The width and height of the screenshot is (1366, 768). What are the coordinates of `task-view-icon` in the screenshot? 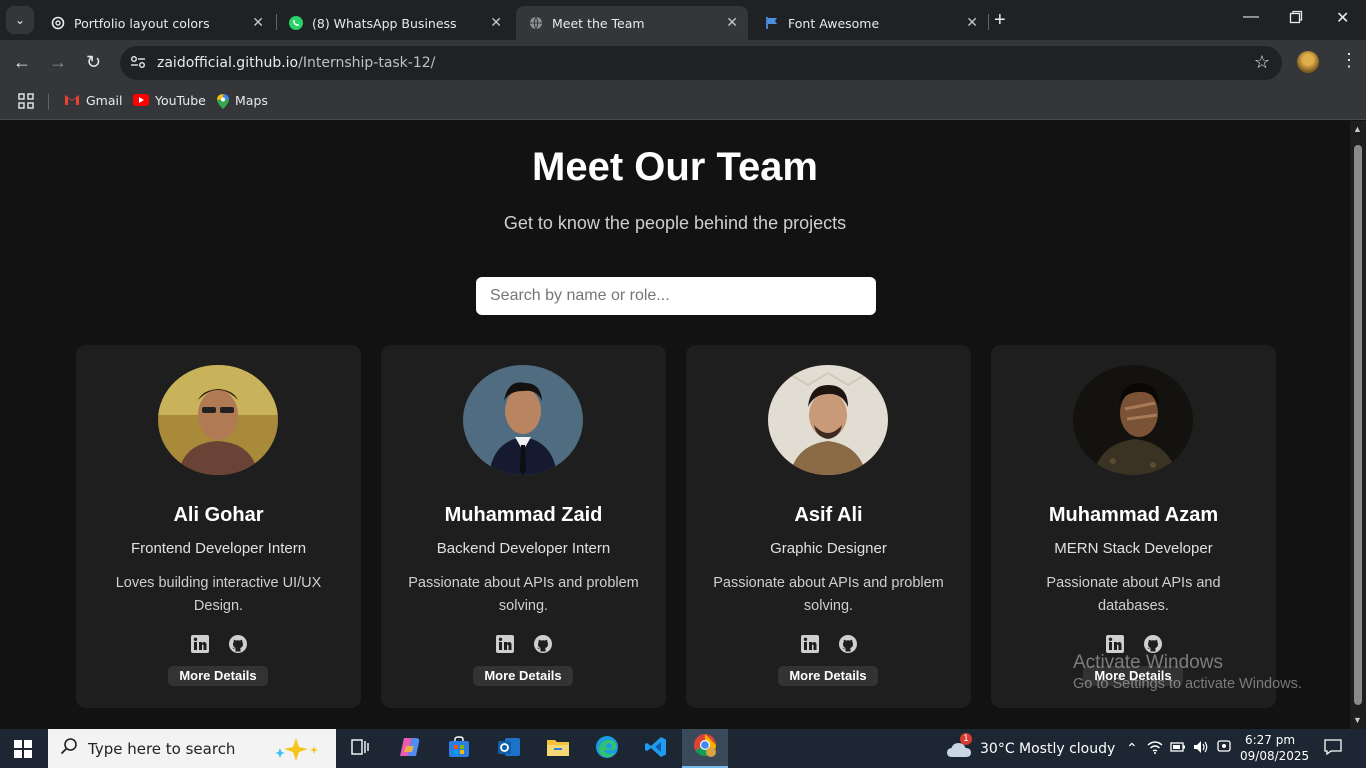 It's located at (360, 749).